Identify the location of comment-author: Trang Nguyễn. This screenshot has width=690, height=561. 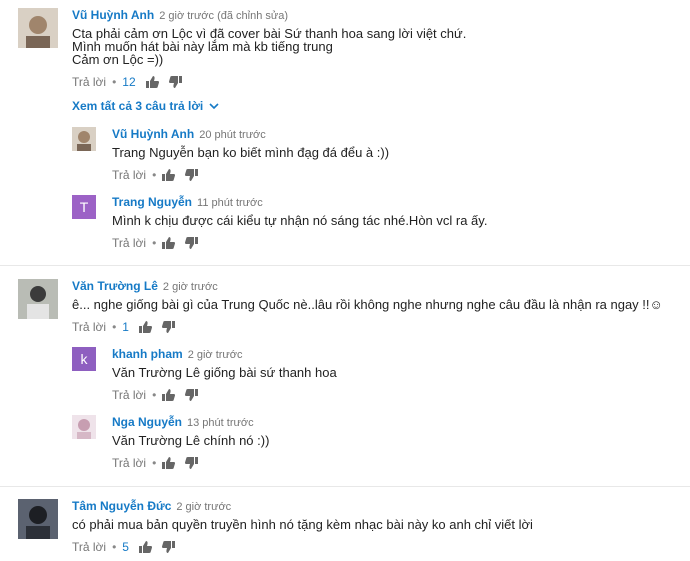
(152, 202).